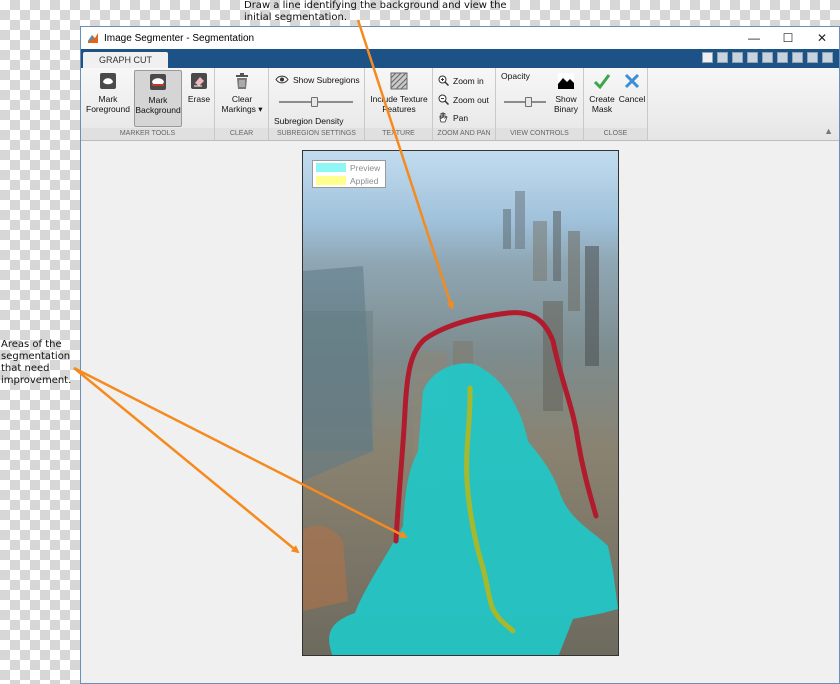 Image resolution: width=840 pixels, height=684 pixels. I want to click on copy-icon, so click(752, 57).